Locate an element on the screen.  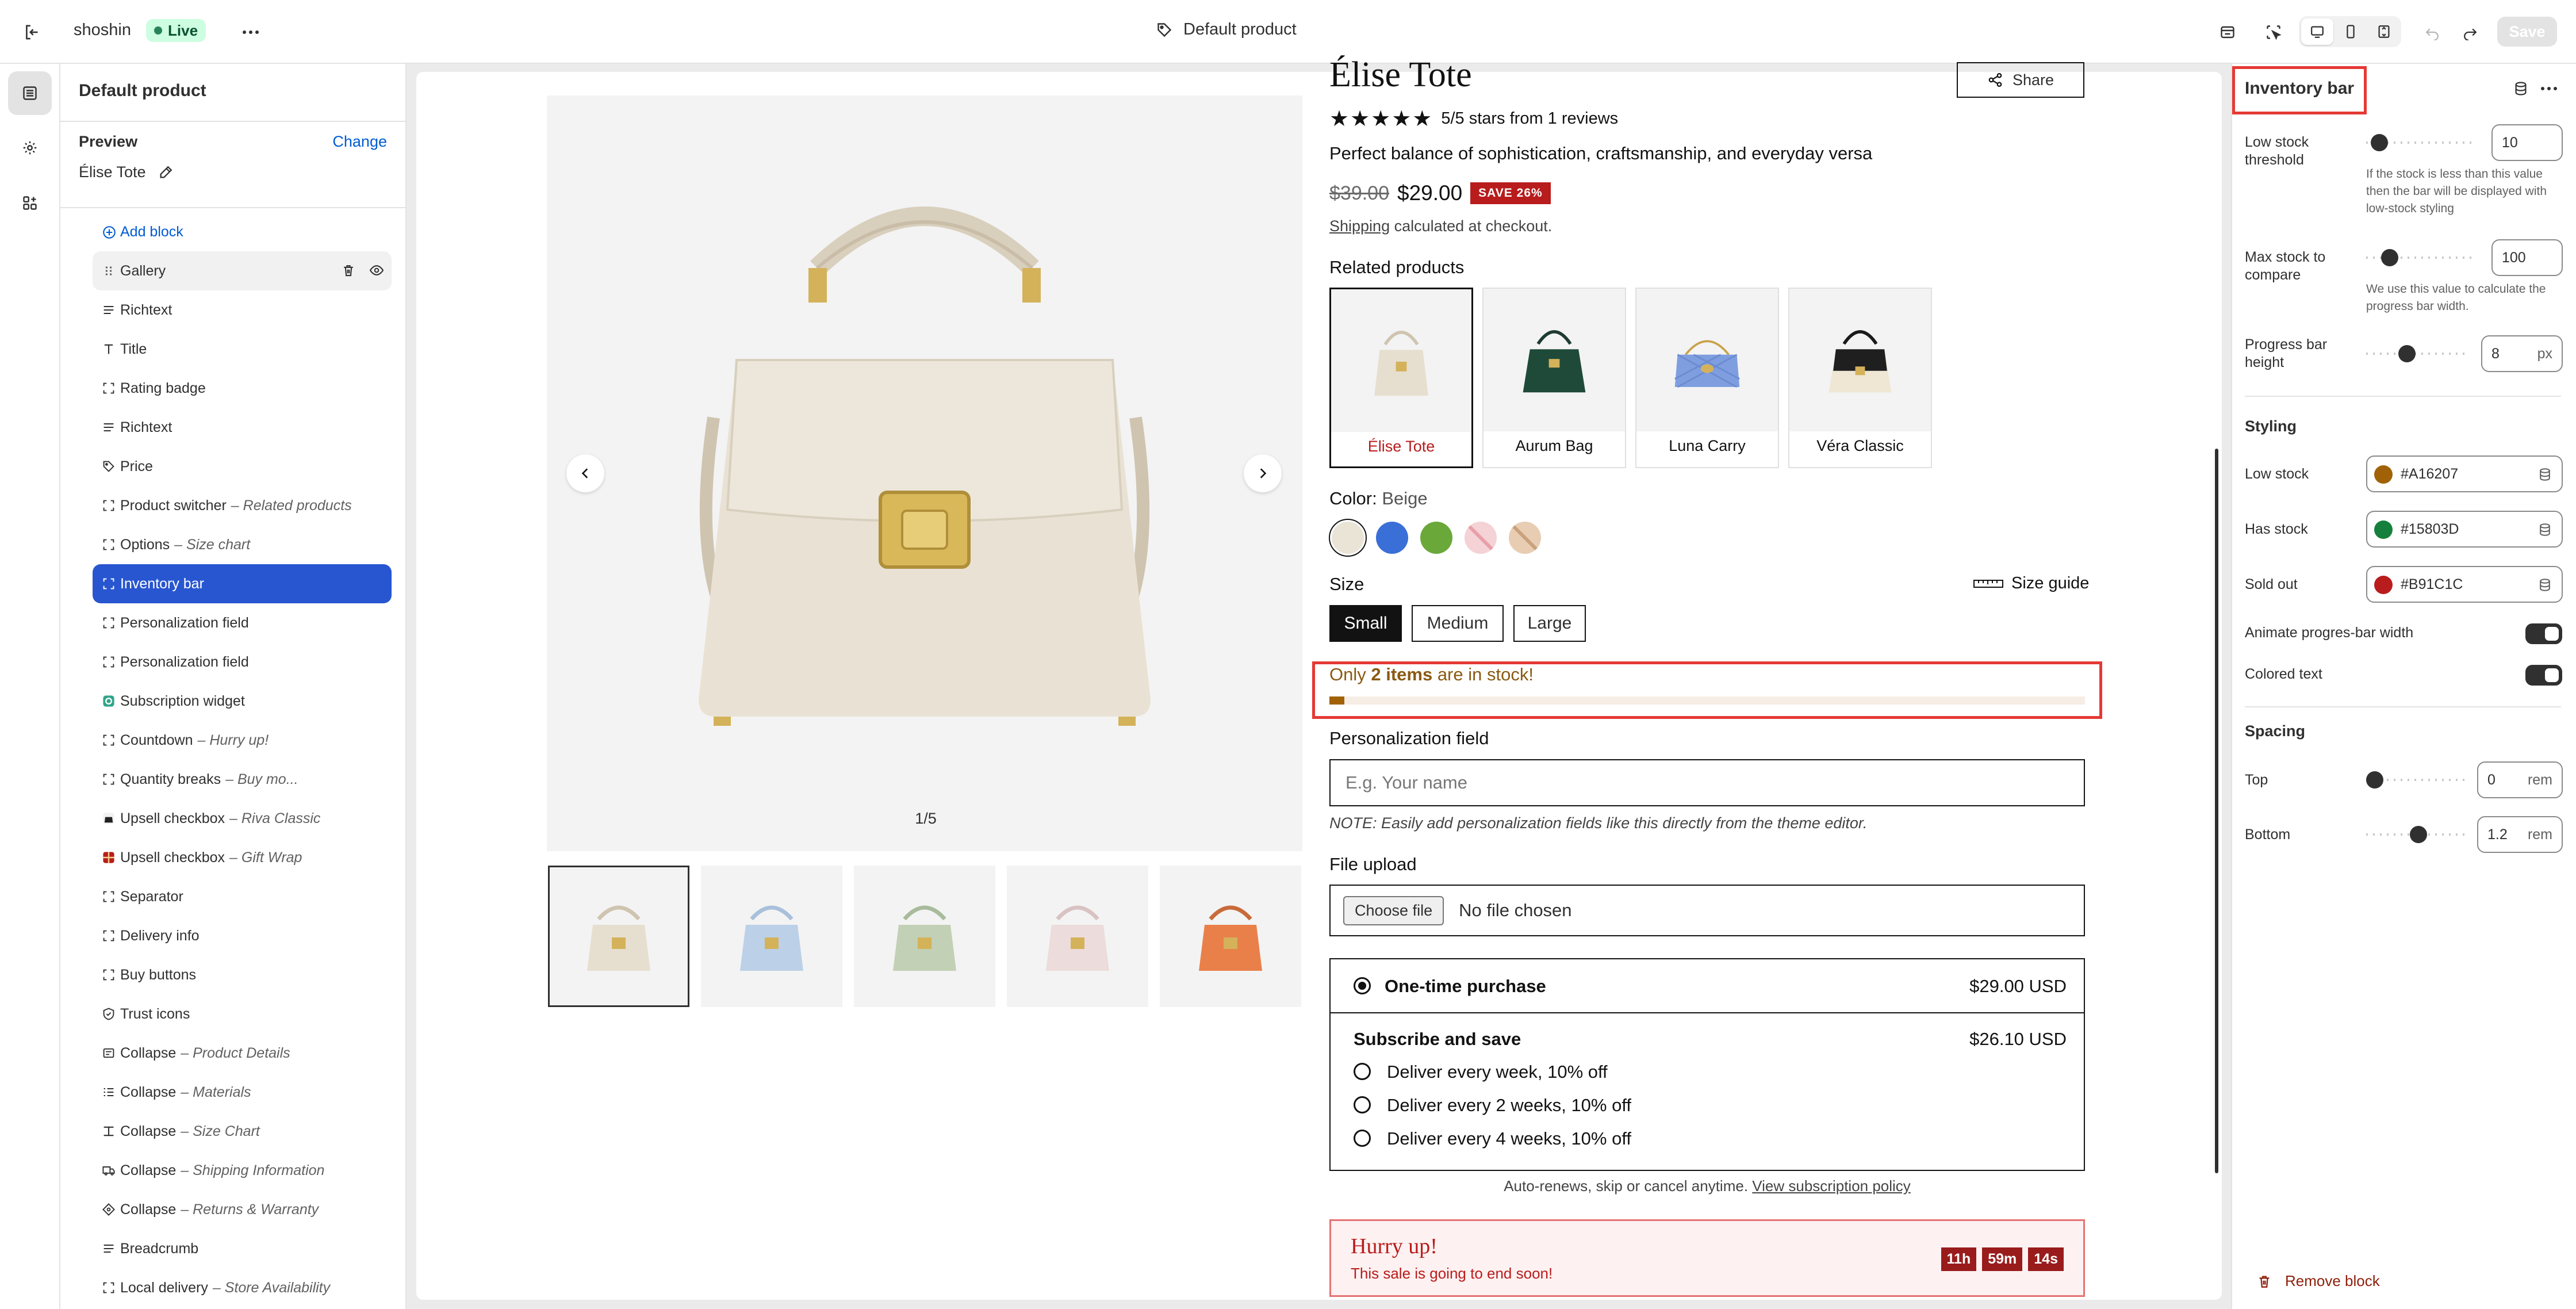
apps-rail-button is located at coordinates (30, 203).